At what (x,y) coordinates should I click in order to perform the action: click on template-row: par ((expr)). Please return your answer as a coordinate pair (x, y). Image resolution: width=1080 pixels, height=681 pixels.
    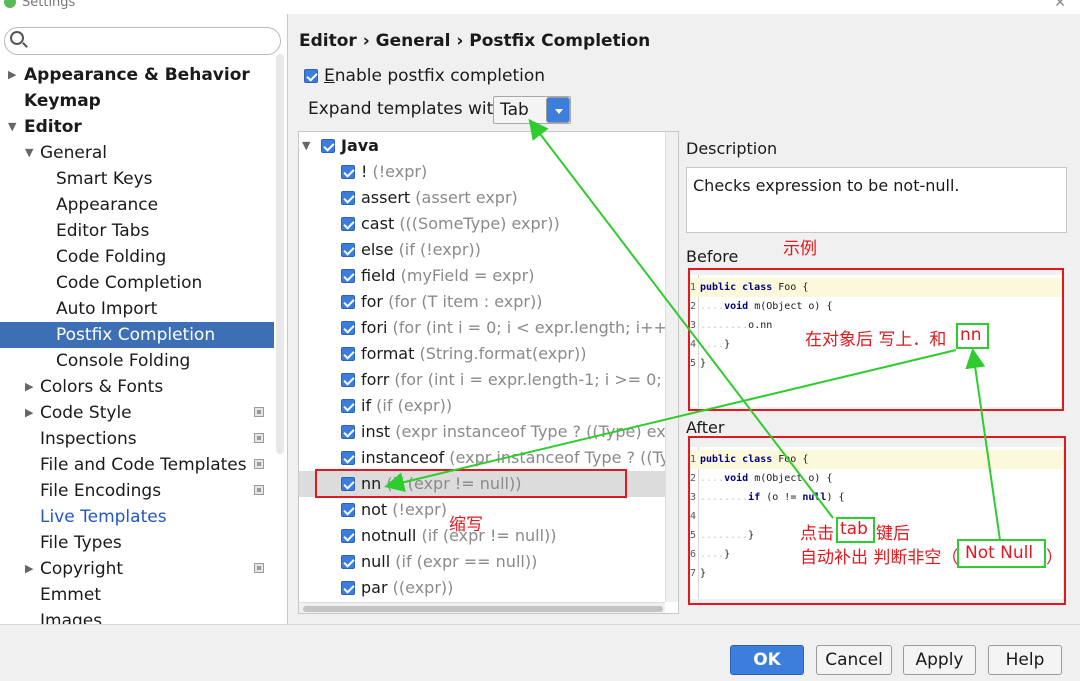
    Looking at the image, I should click on (482, 588).